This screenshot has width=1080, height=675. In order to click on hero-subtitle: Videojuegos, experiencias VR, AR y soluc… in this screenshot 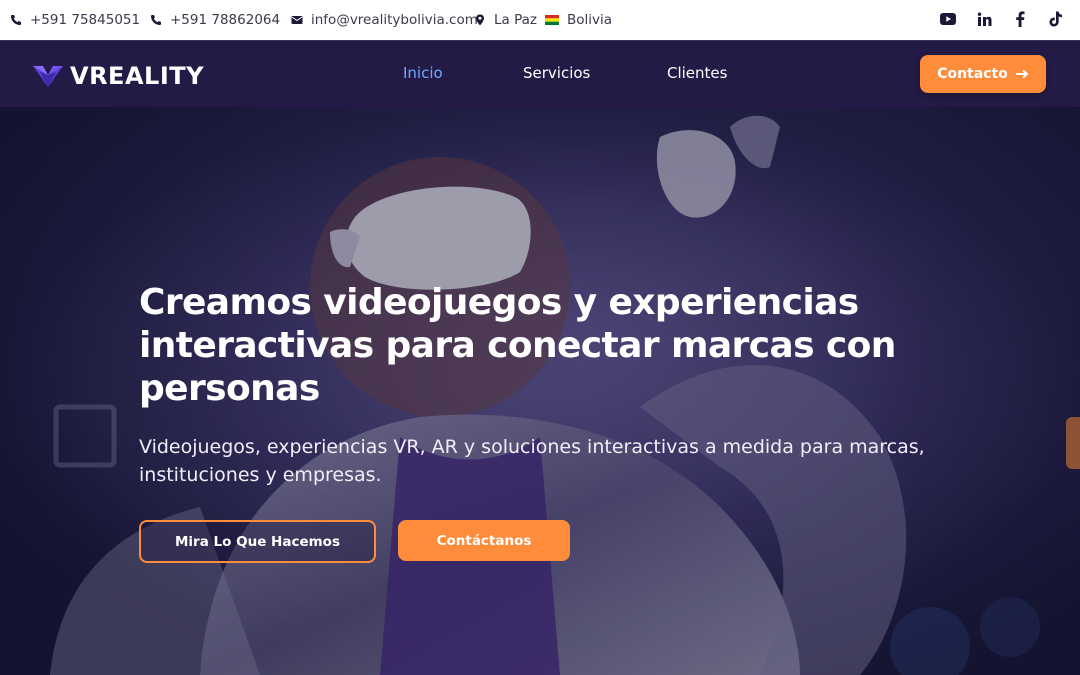, I will do `click(534, 461)`.